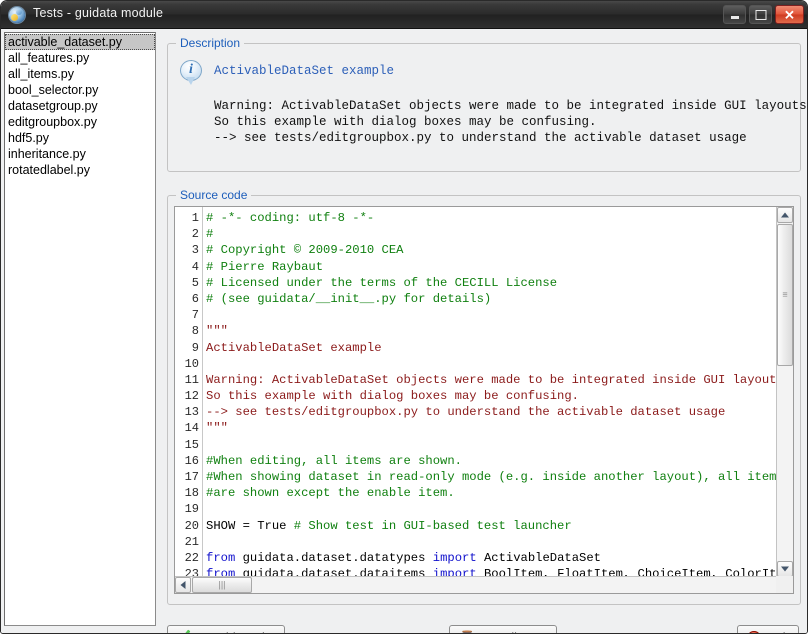 The height and width of the screenshot is (634, 808). Describe the element at coordinates (491, 267) in the screenshot. I see `code-line: # Pierre Raybaut` at that location.